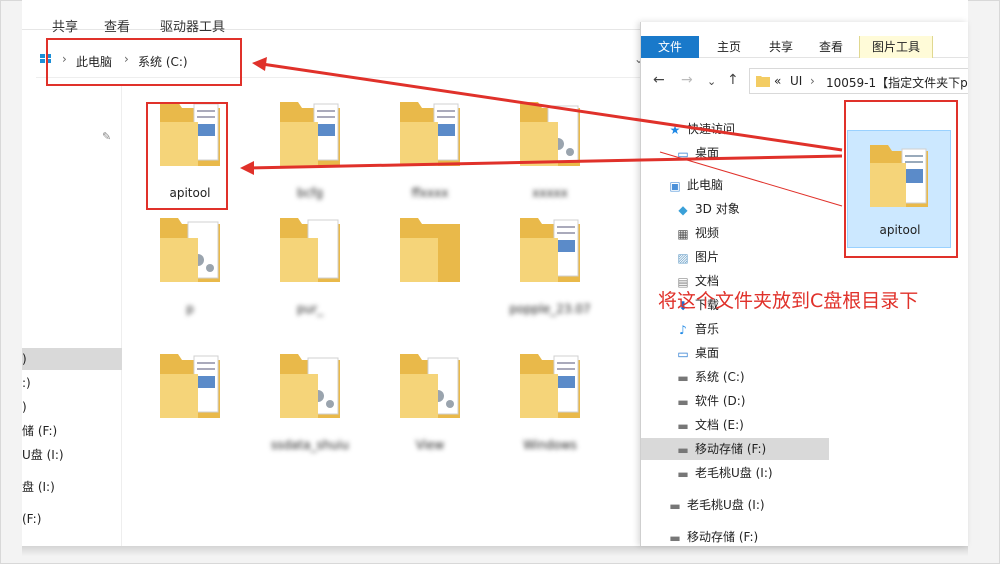 The image size is (1000, 564). Describe the element at coordinates (72, 431) in the screenshot. I see `back-nav-item: 储 (F:)` at that location.